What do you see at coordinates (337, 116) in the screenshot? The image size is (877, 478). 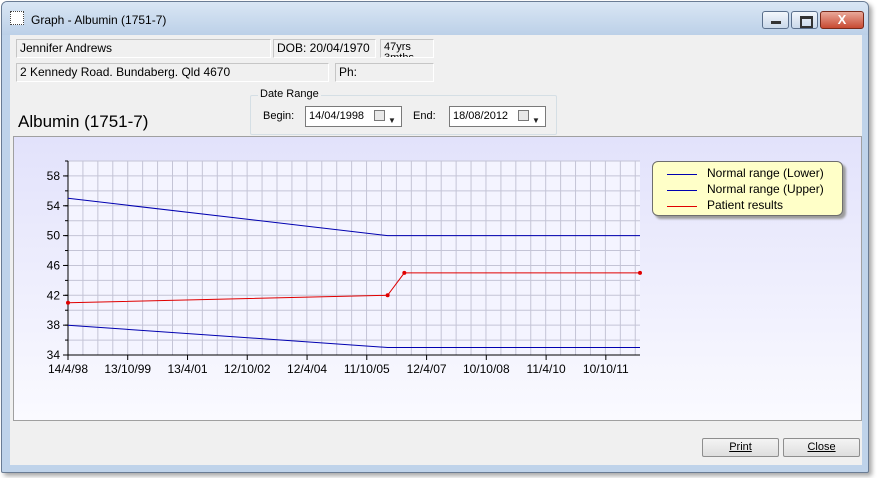 I see `begin-date-value: 14/04/1998` at bounding box center [337, 116].